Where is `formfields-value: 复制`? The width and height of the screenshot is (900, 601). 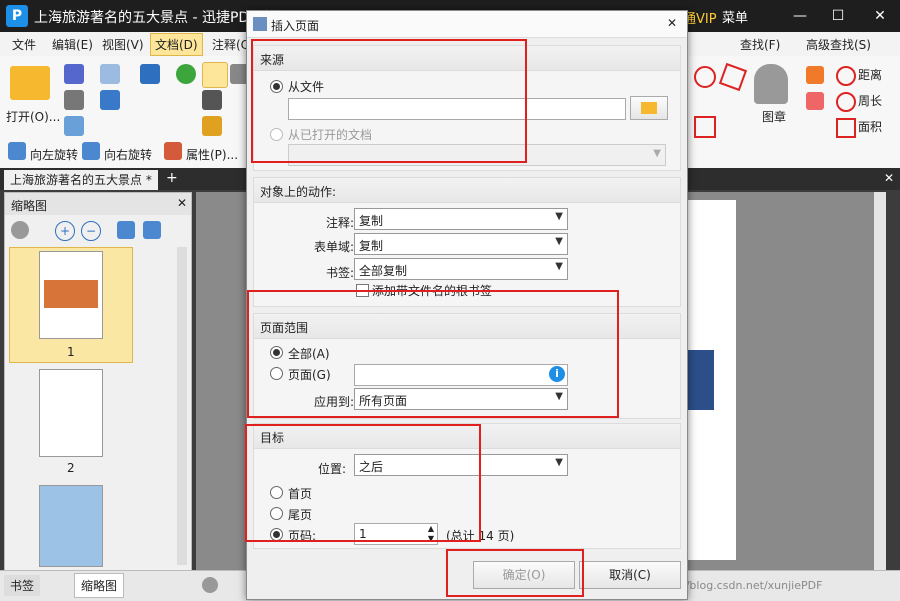 formfields-value: 复制 is located at coordinates (371, 246).